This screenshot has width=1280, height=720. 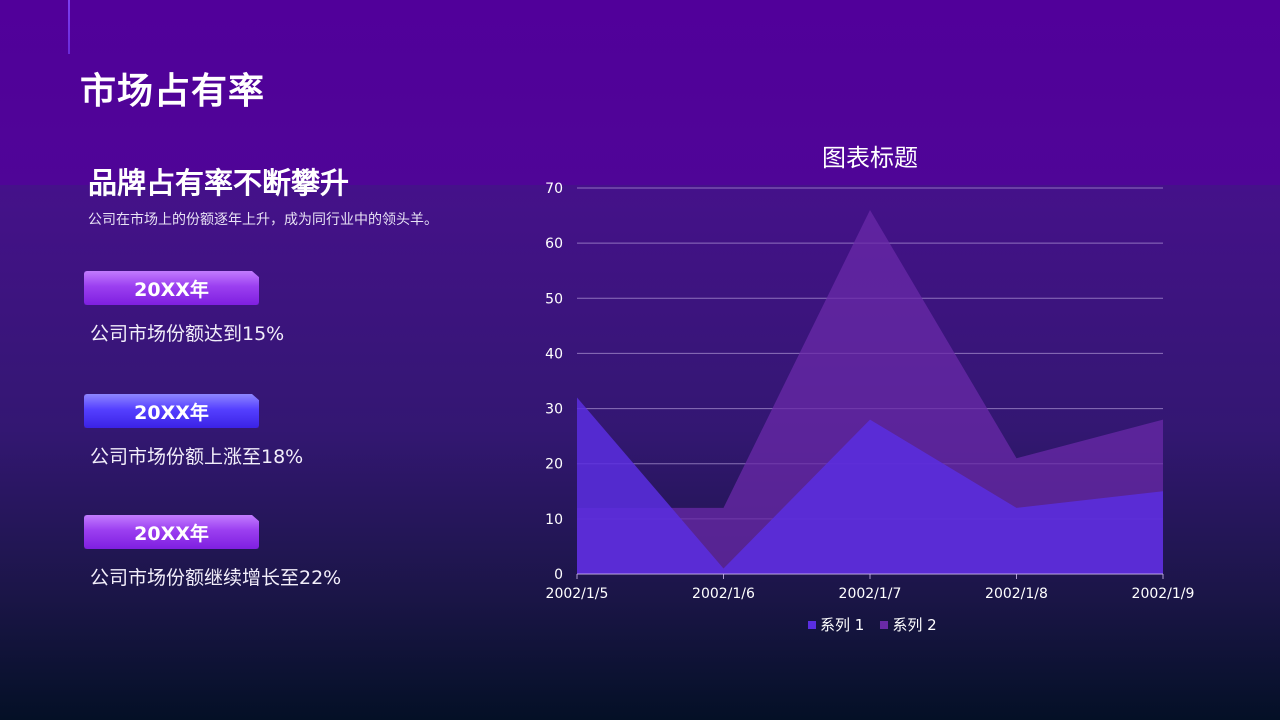 What do you see at coordinates (554, 520) in the screenshot?
I see `y-tick-label: 10` at bounding box center [554, 520].